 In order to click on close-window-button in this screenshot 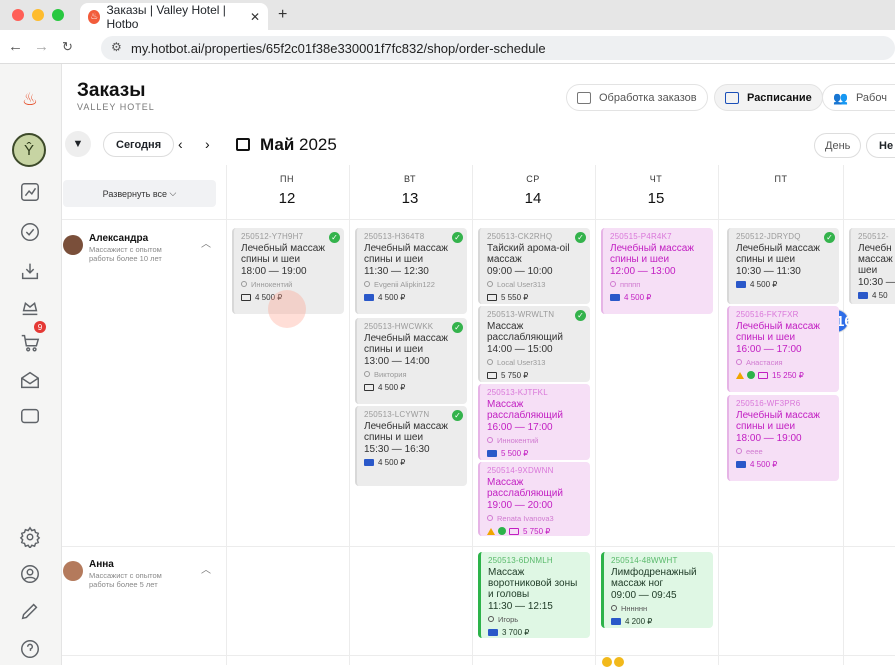, I will do `click(18, 15)`.